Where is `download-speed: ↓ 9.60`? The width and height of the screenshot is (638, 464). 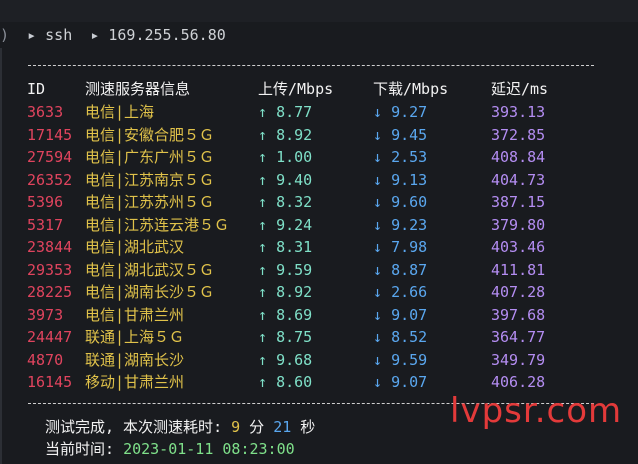
download-speed: ↓ 9.60 is located at coordinates (400, 202).